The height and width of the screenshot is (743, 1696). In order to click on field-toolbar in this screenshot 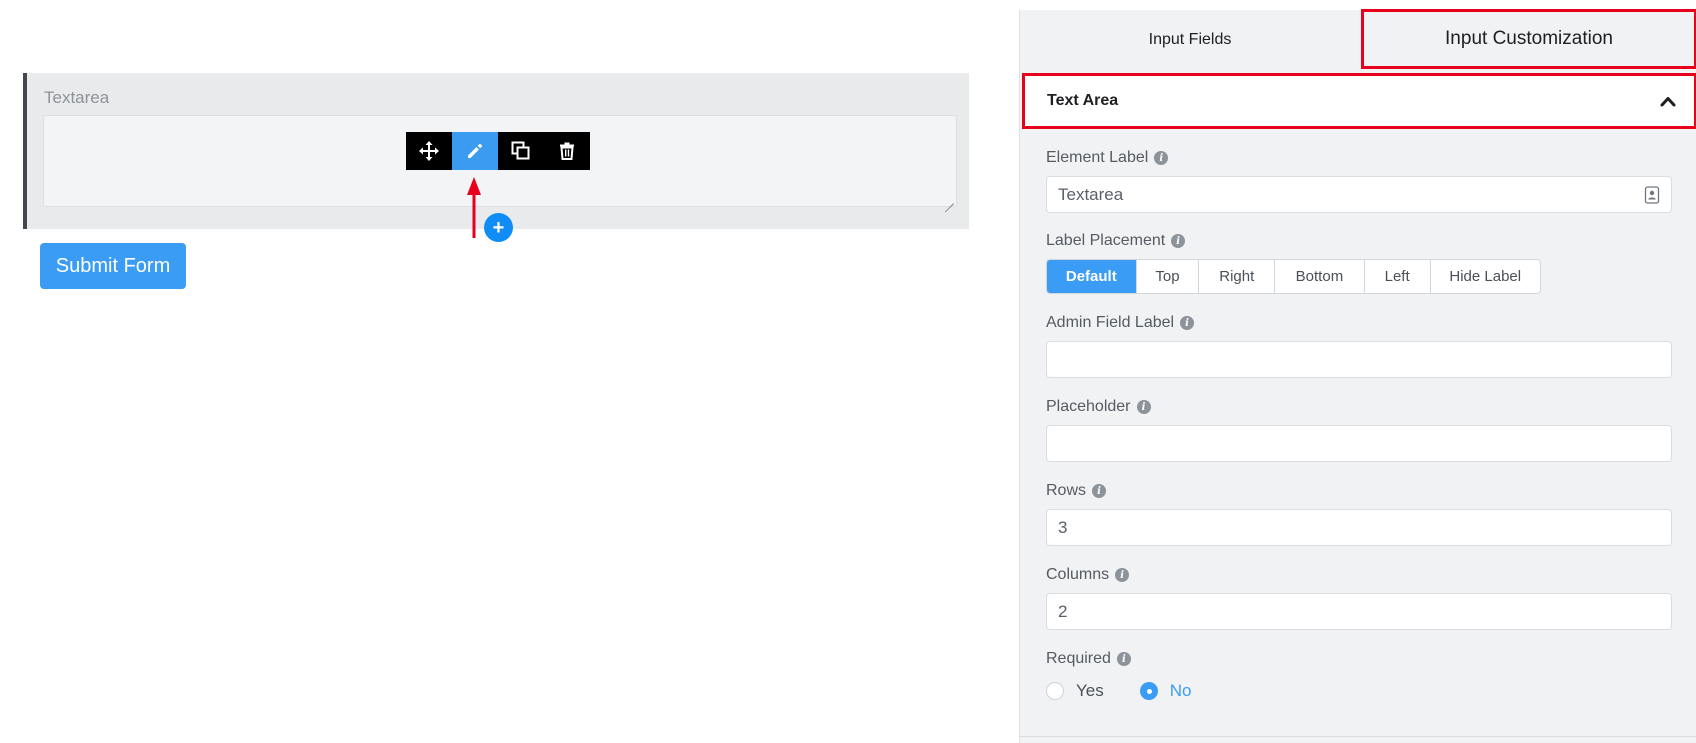, I will do `click(498, 151)`.